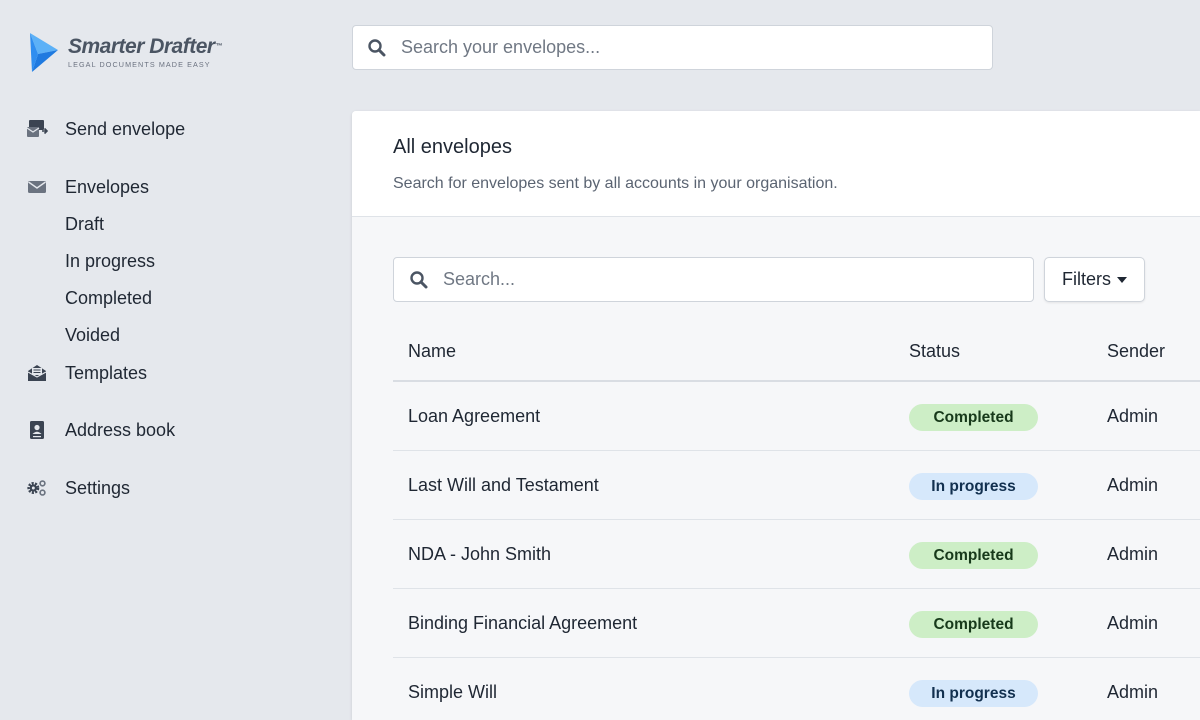  Describe the element at coordinates (37, 373) in the screenshot. I see `open-envelope-icon` at that location.